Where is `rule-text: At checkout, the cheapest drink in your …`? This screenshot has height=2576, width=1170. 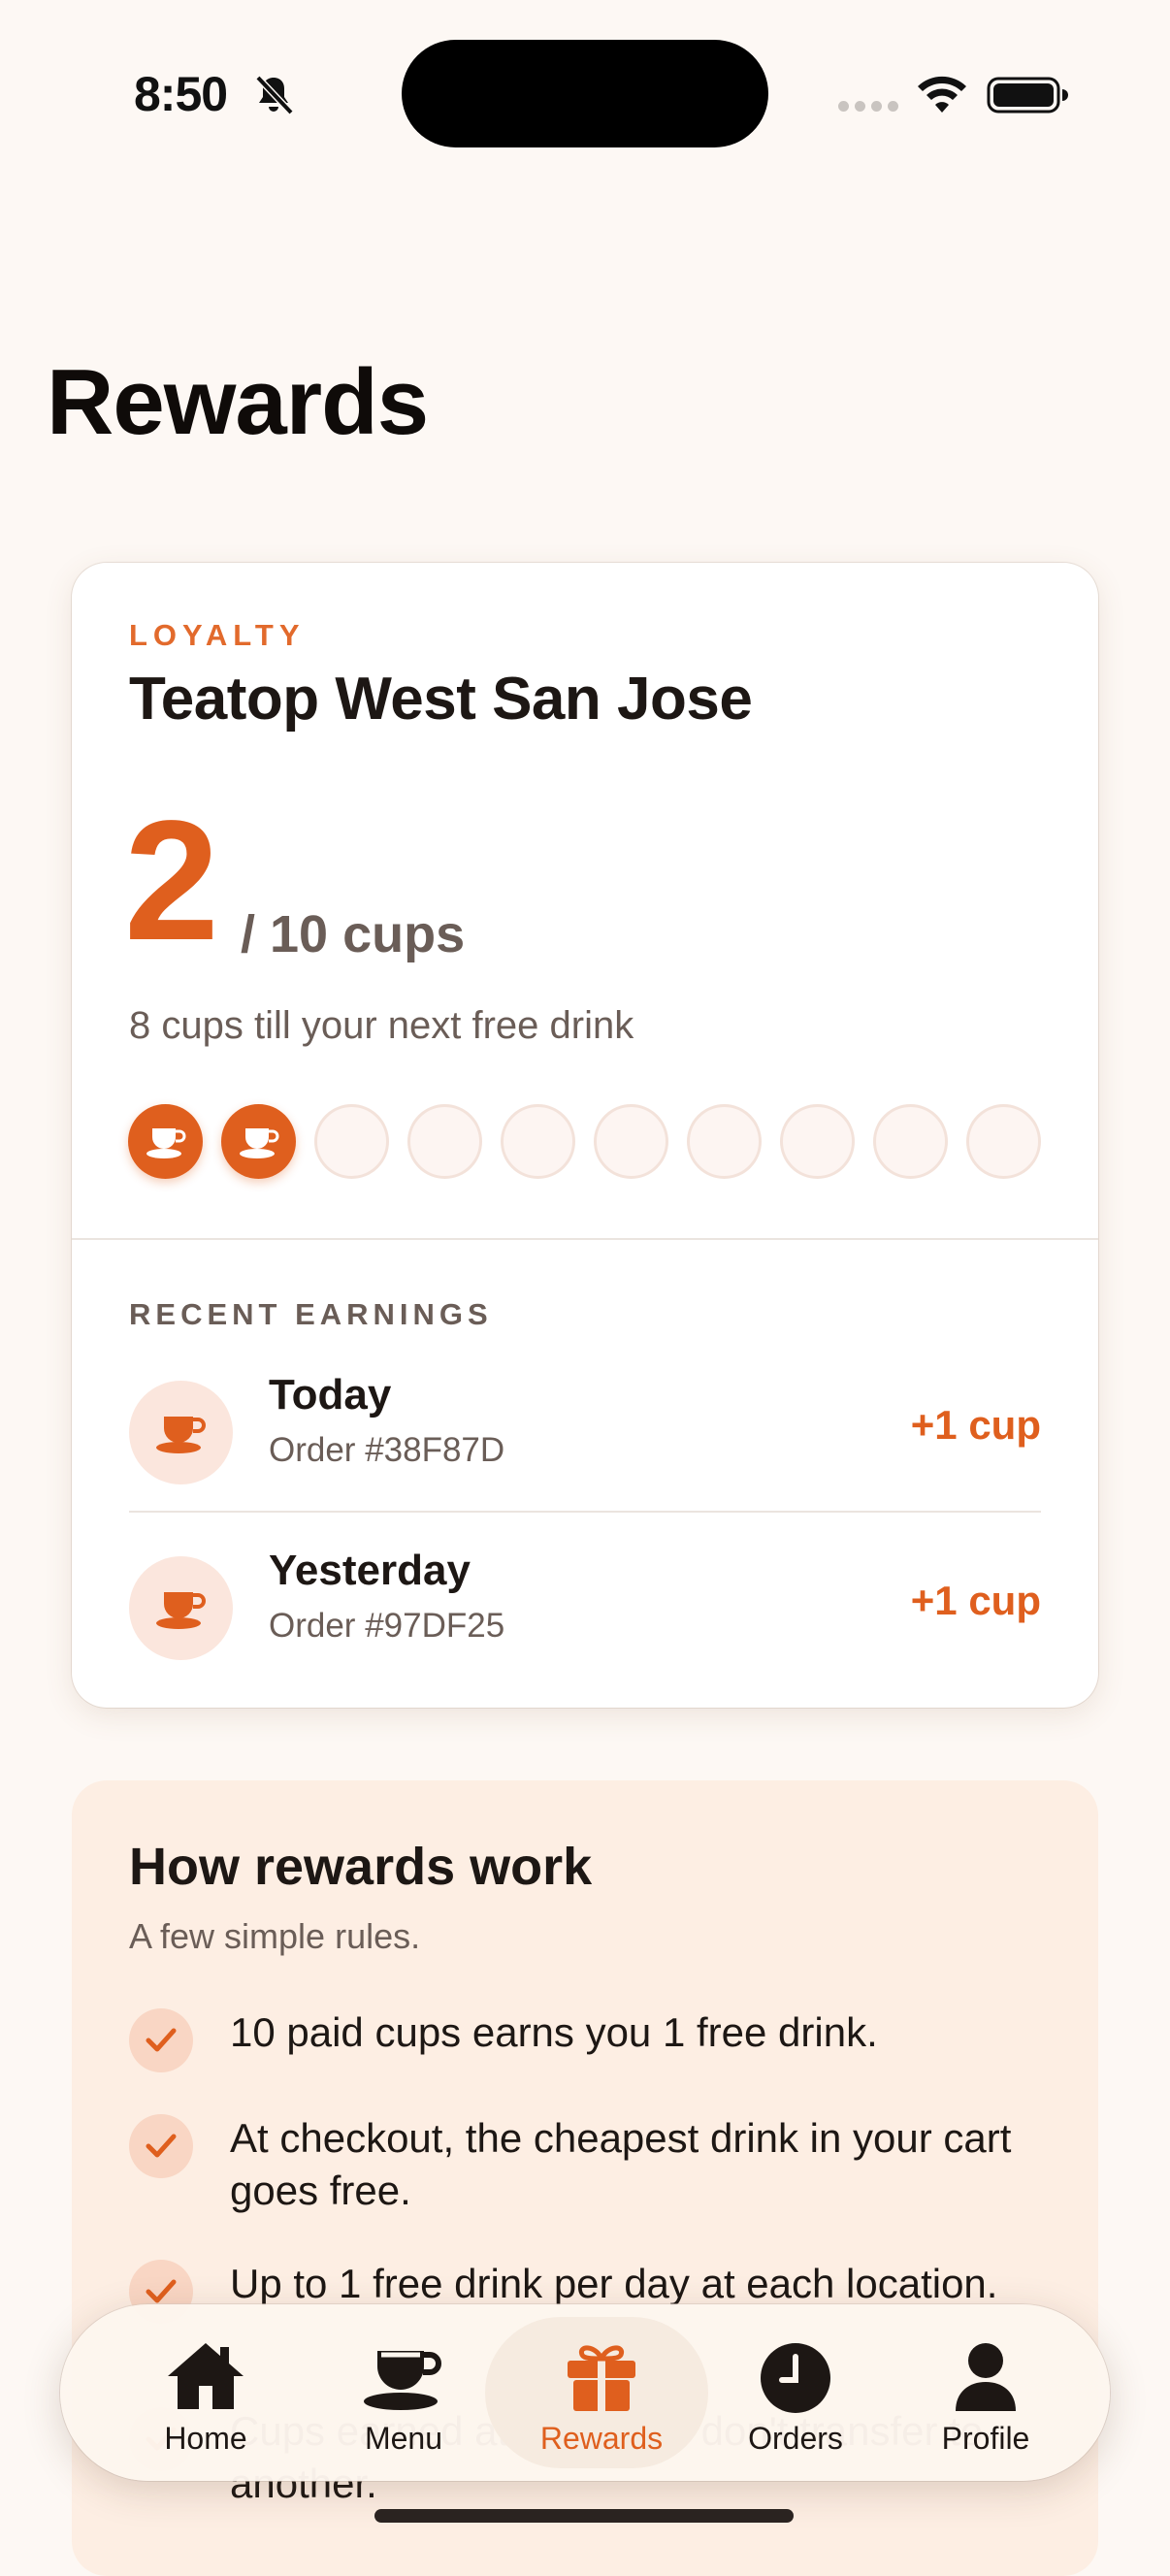
rule-text: At checkout, the cheapest drink in your … is located at coordinates (621, 2164).